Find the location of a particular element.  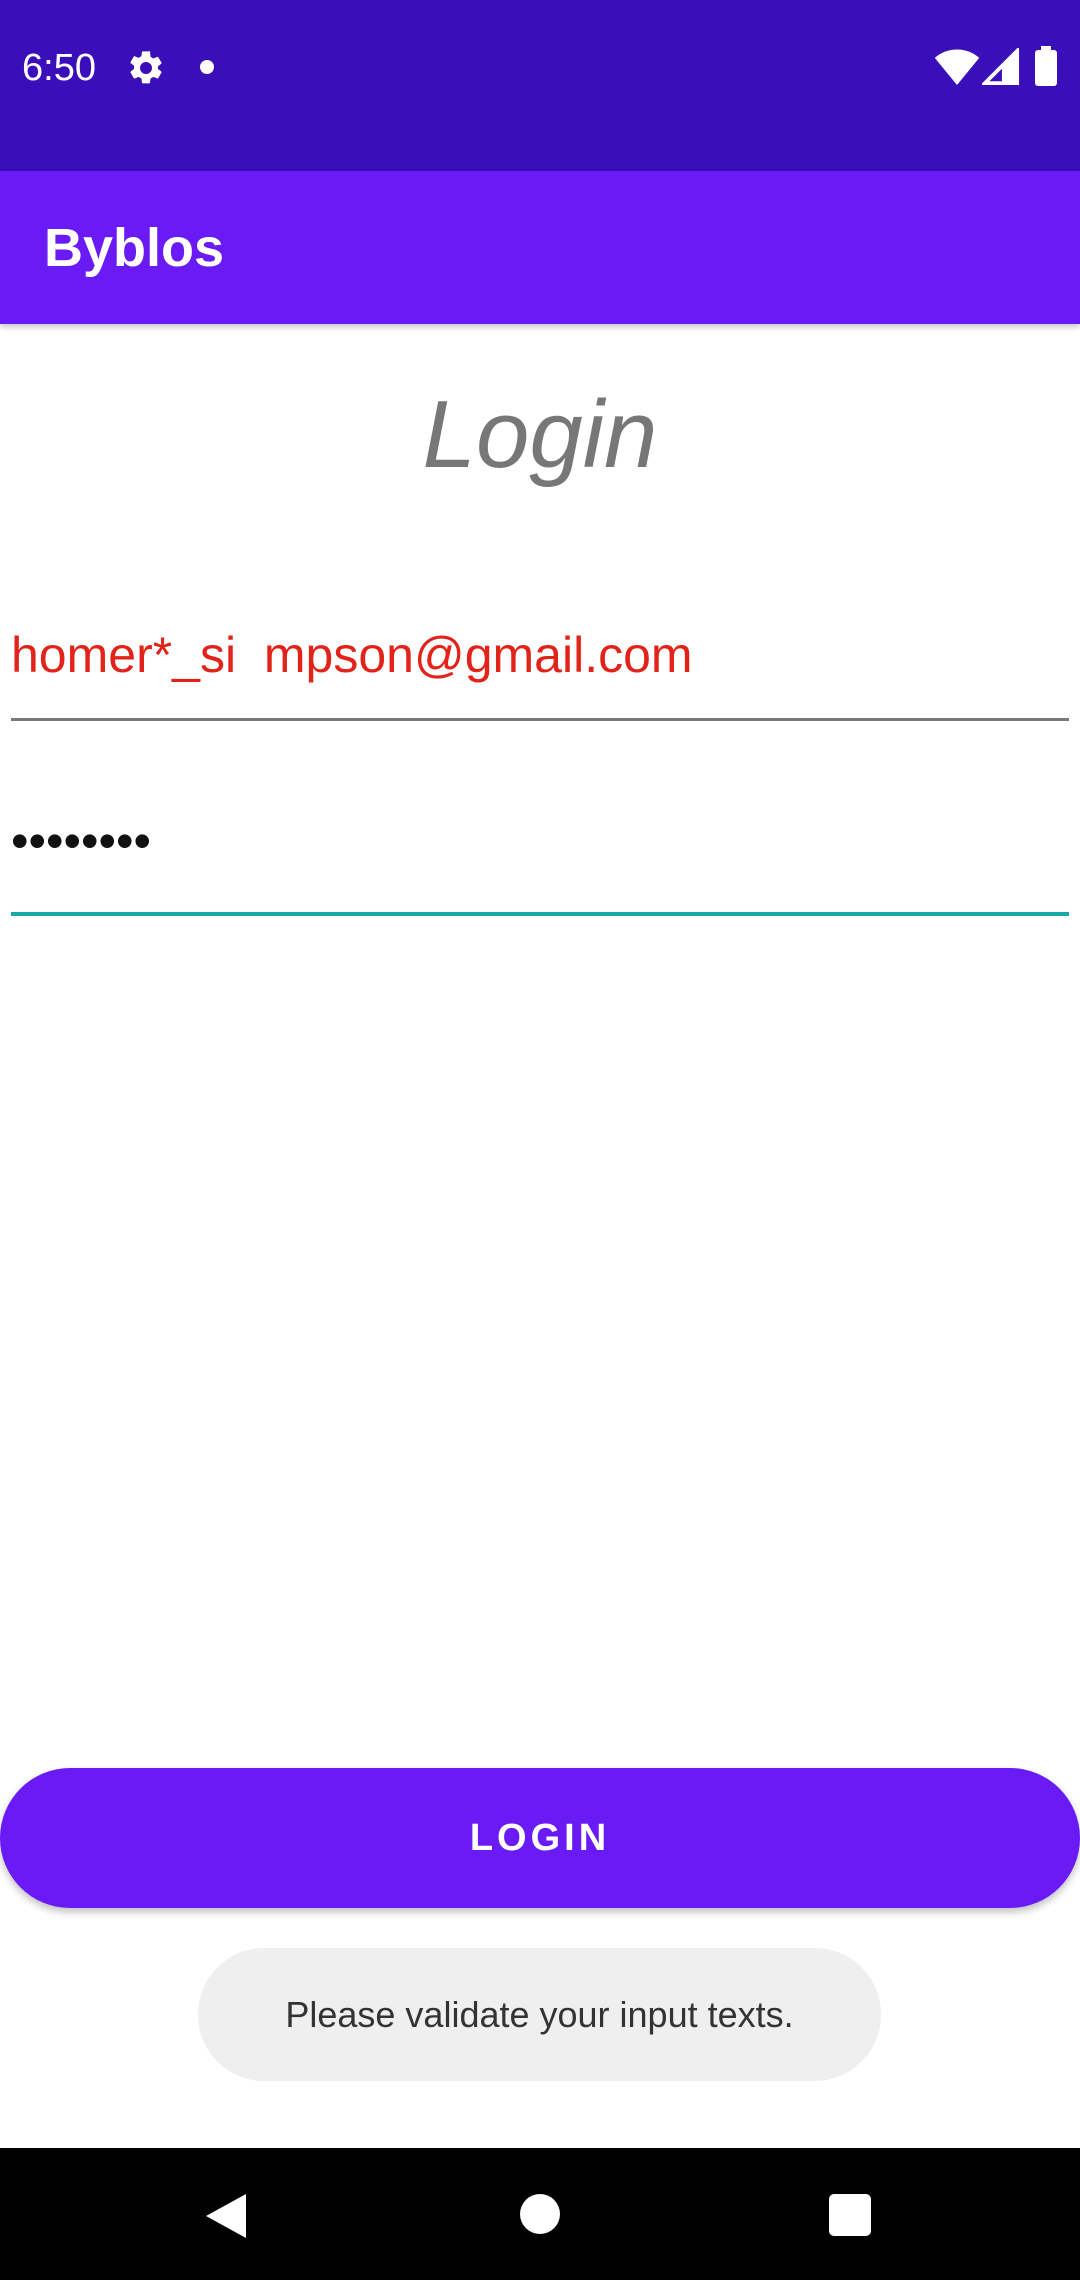

login-button-label: LOGIN is located at coordinates (540, 1837).